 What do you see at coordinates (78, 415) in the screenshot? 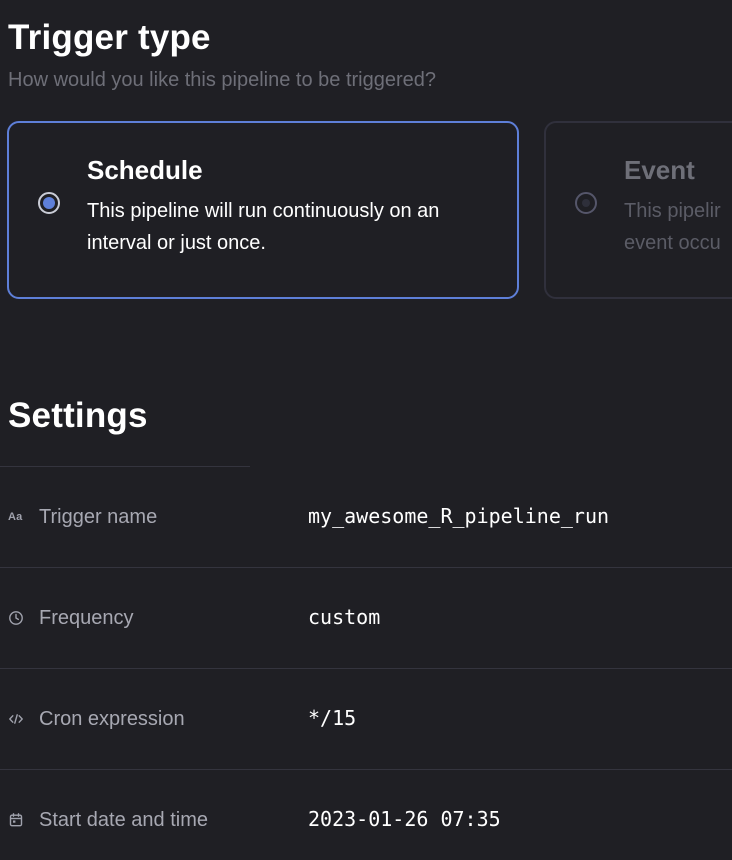
I see `settings-title: Settings` at bounding box center [78, 415].